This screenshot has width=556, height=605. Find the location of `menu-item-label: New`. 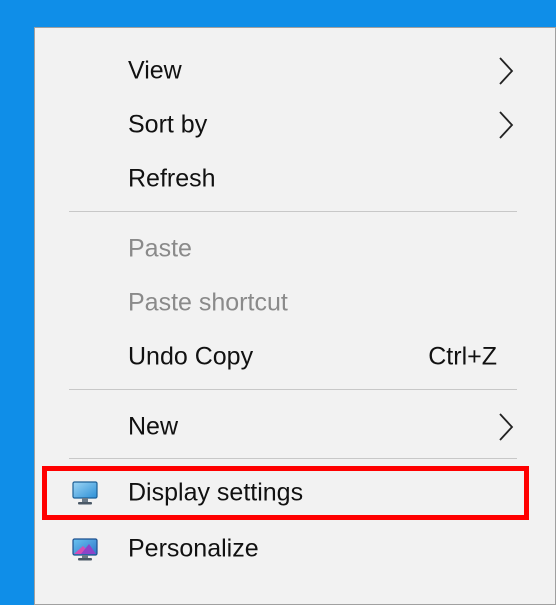

menu-item-label: New is located at coordinates (153, 426).